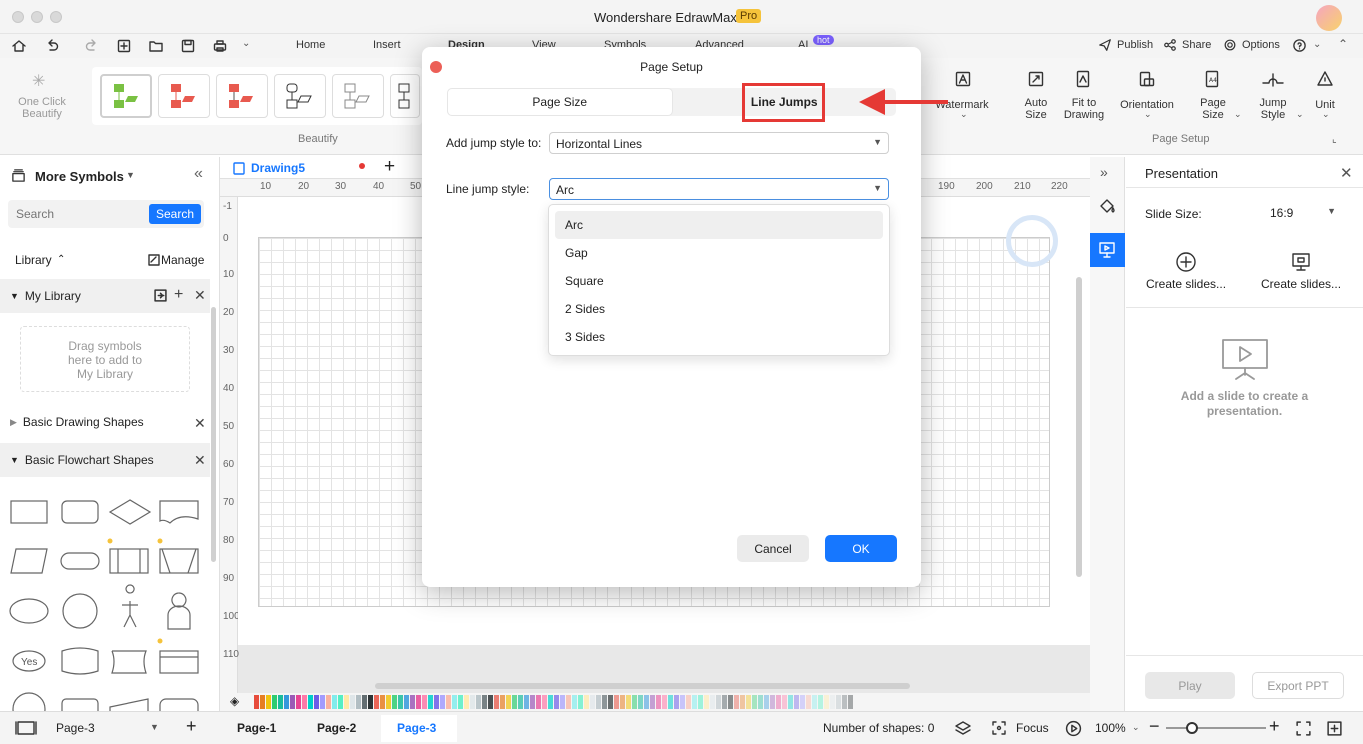  I want to click on my-library-drop-zone: Drag symbols here to add to My Library, so click(105, 359).